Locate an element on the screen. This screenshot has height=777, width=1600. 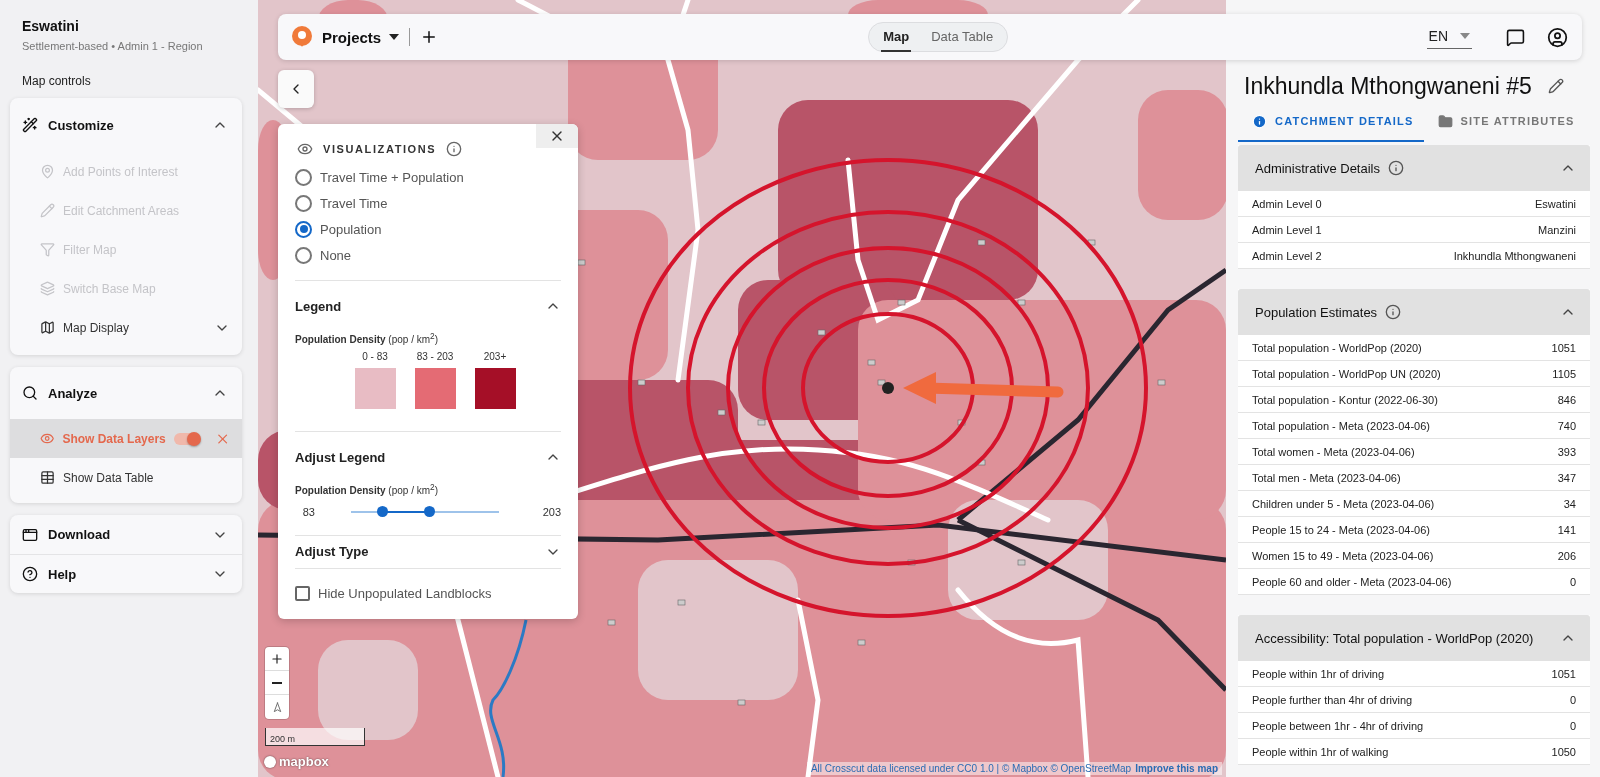
plus-icon is located at coordinates (277, 658).